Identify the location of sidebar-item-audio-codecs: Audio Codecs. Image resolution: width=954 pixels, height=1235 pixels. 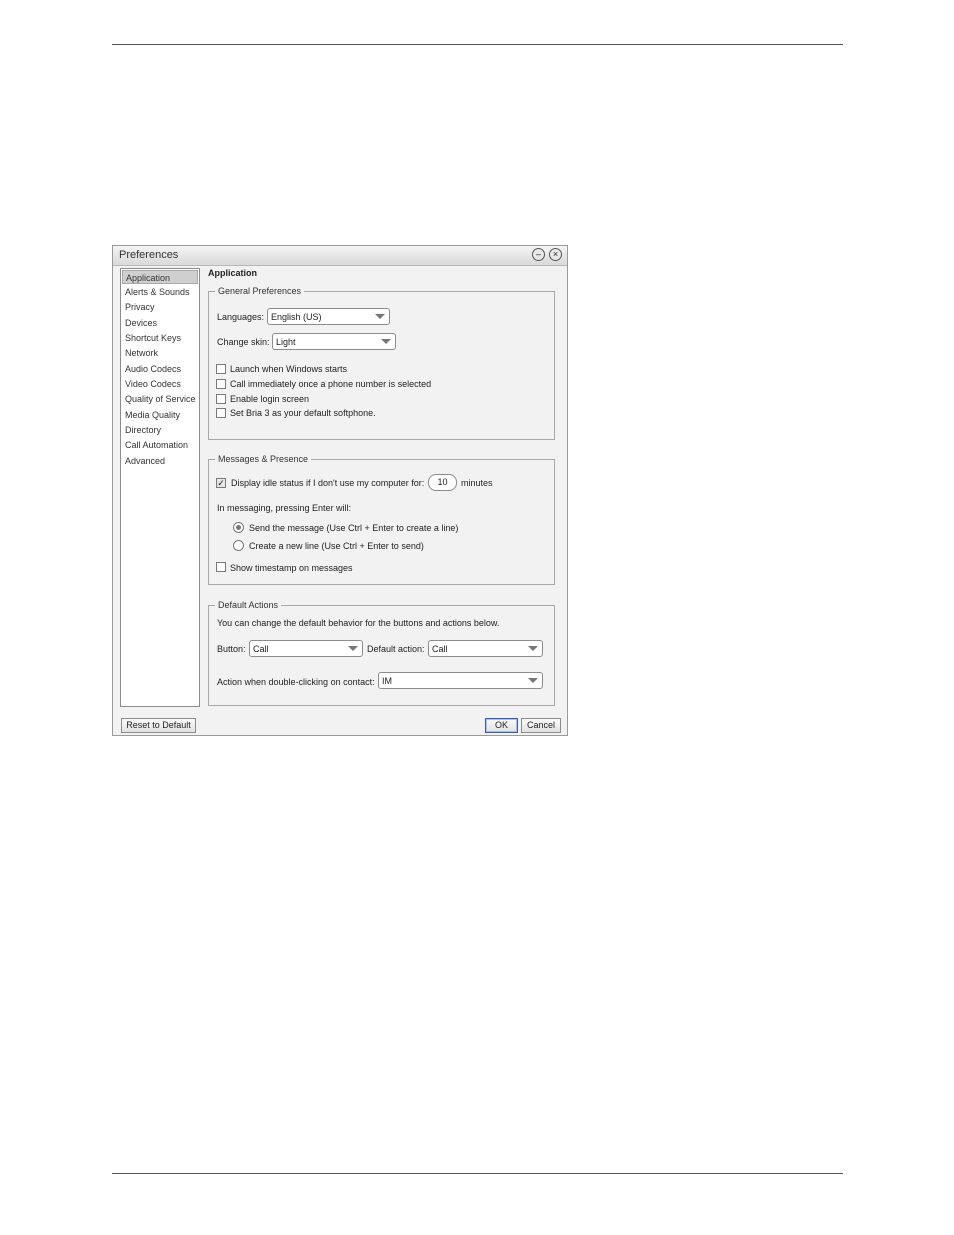
(160, 369).